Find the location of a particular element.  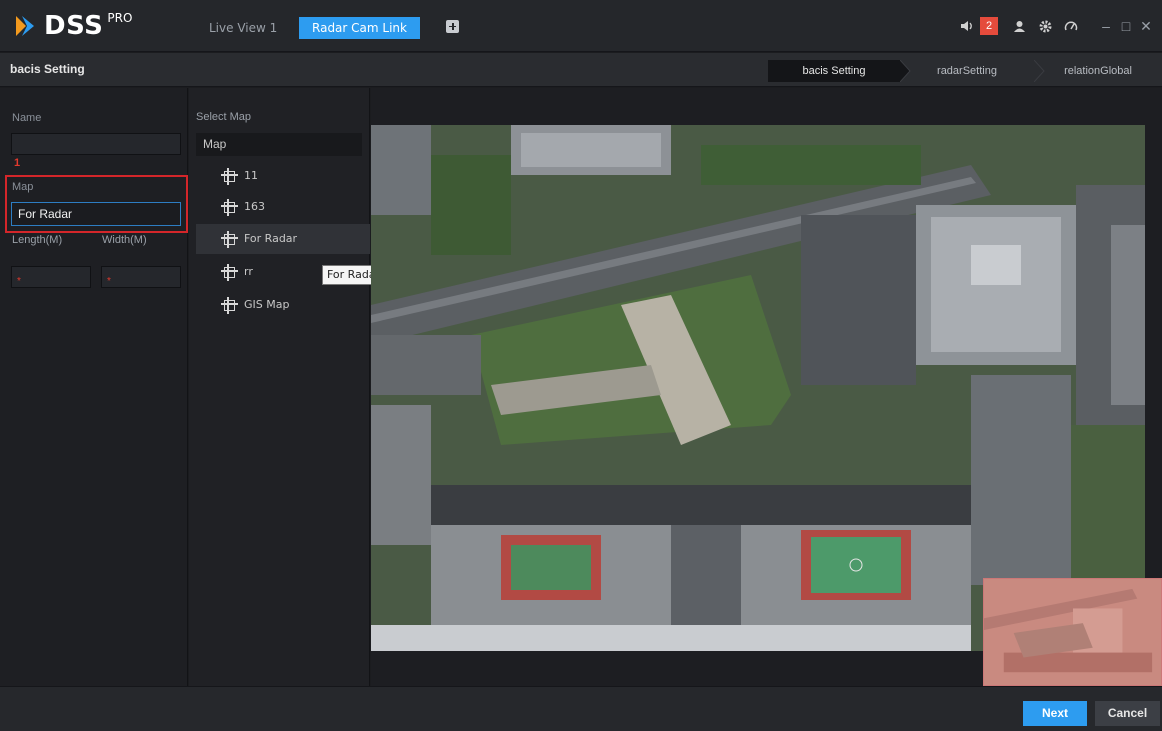

map-field: For Radar is located at coordinates (96, 214).